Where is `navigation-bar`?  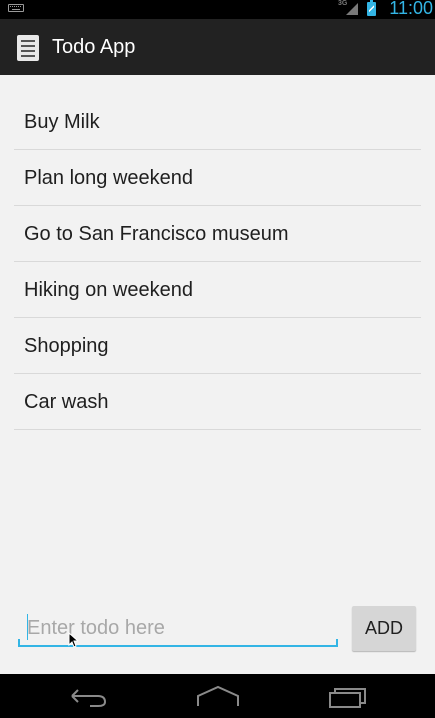
navigation-bar is located at coordinates (217, 696).